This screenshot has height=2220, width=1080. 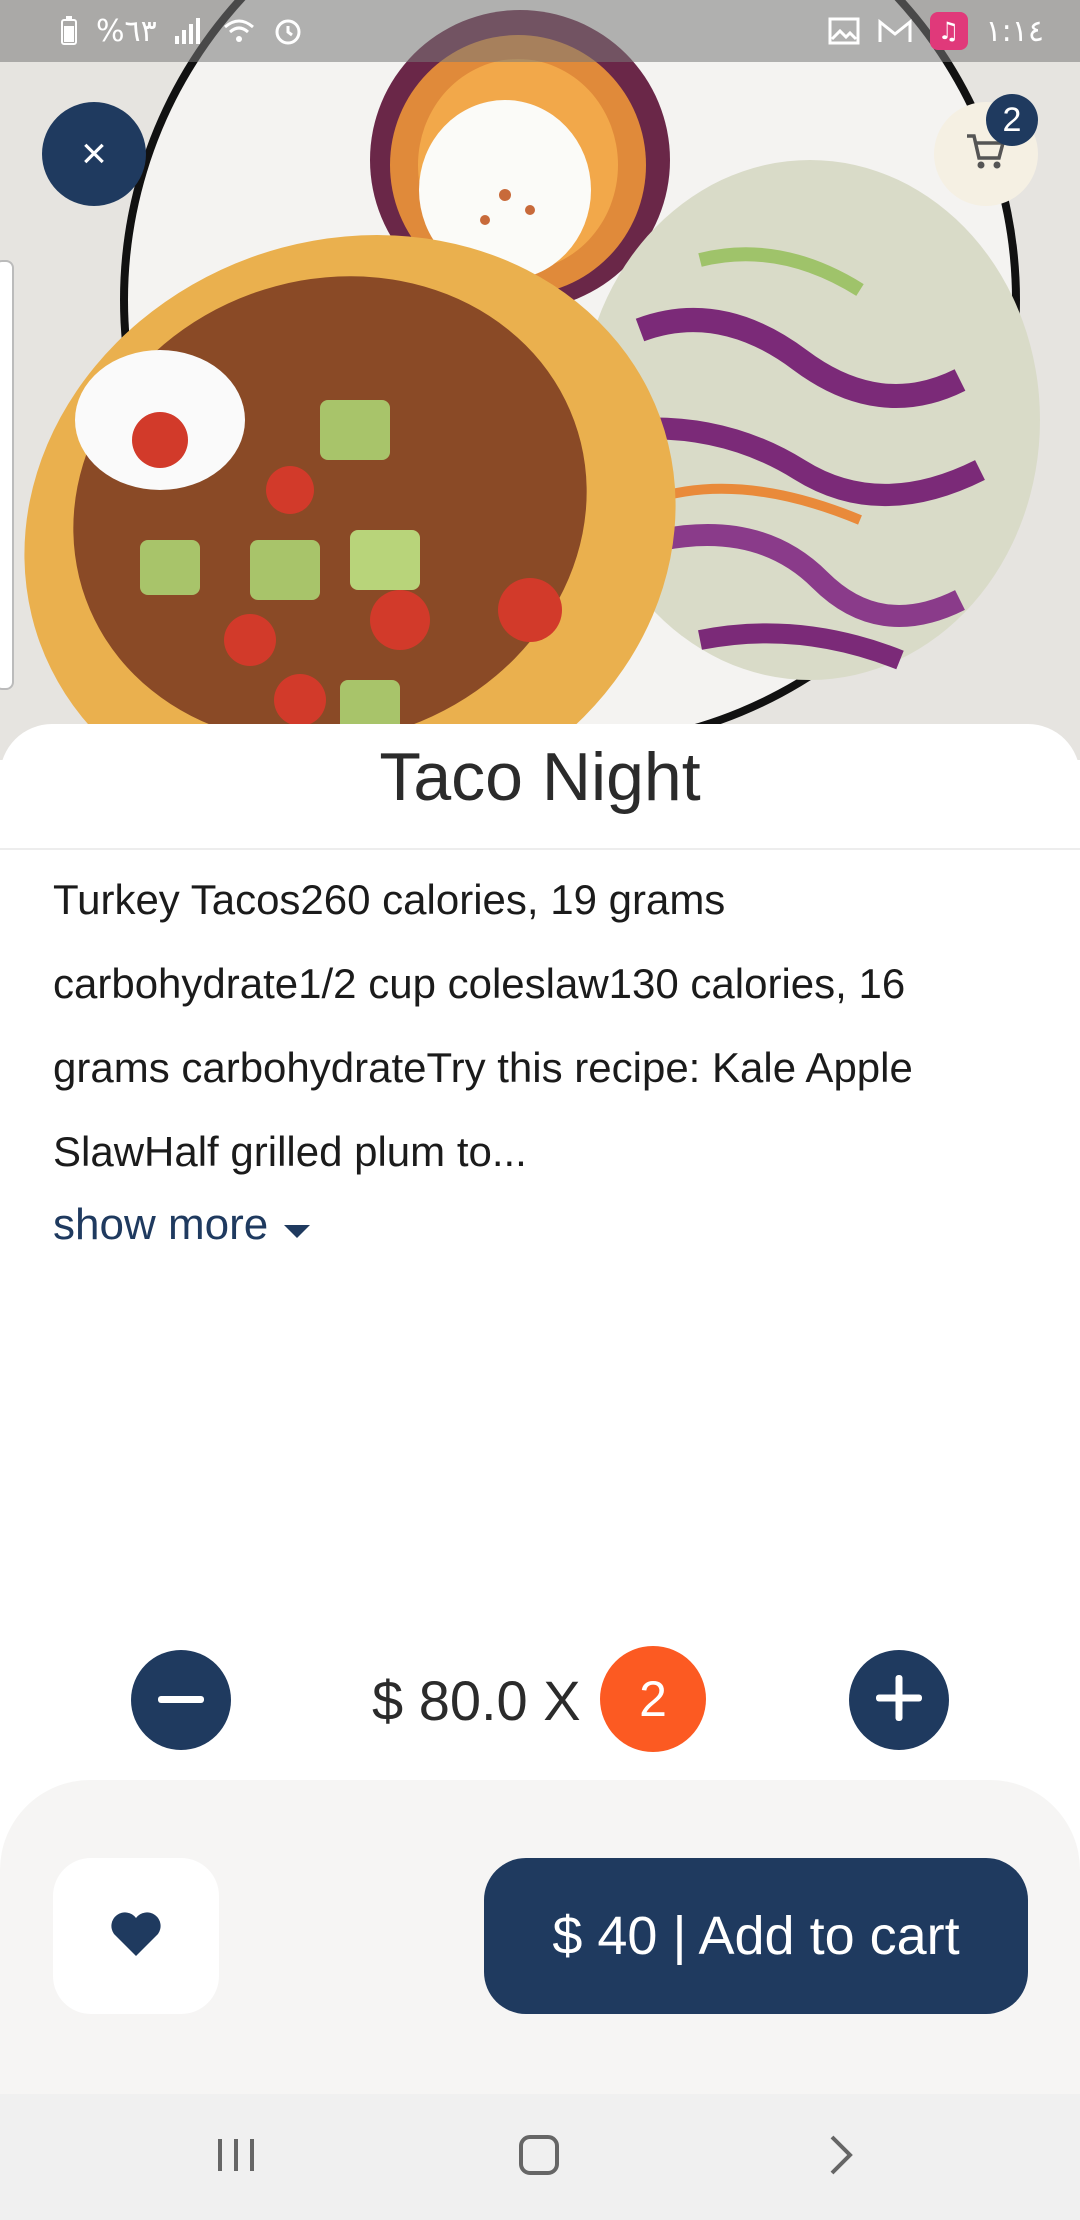 I want to click on show-more-button: show more, so click(x=182, y=1225).